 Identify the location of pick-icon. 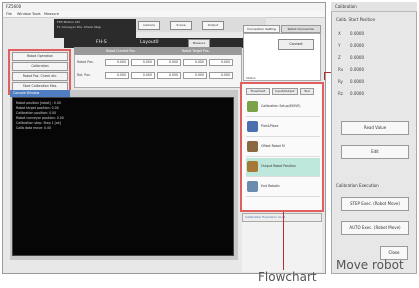
(252, 126).